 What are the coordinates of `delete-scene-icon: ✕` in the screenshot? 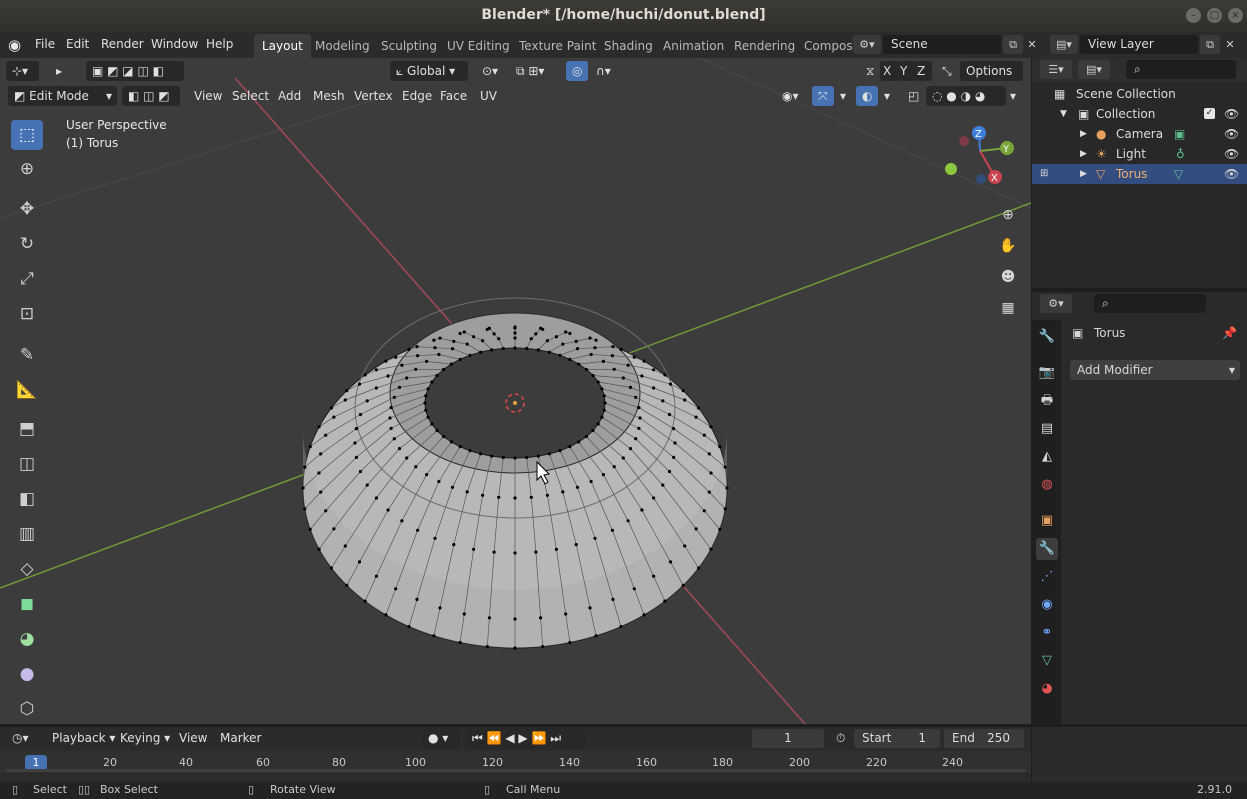 It's located at (1032, 44).